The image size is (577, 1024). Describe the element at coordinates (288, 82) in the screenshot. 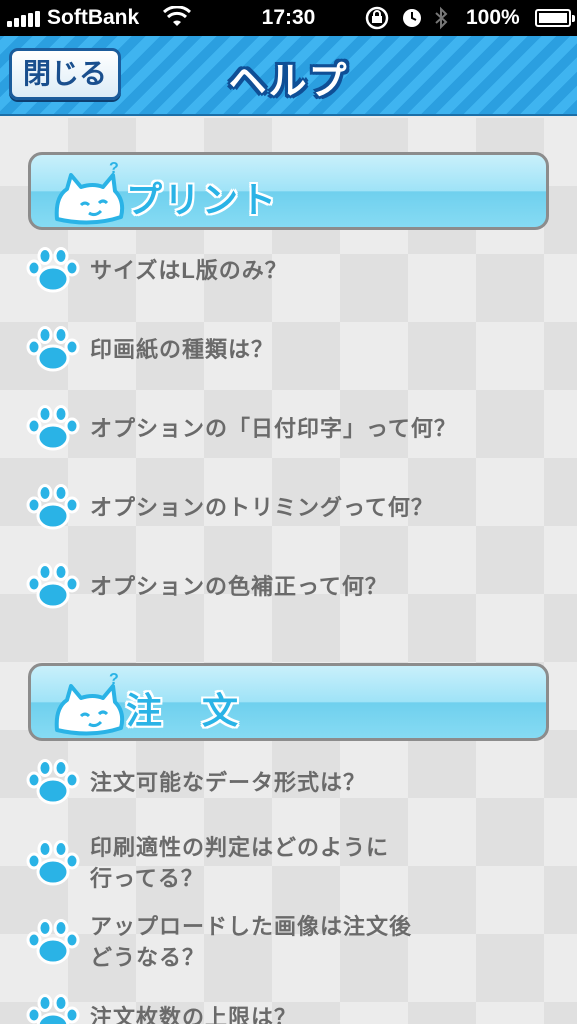

I see `page-title: ヘルプ` at that location.